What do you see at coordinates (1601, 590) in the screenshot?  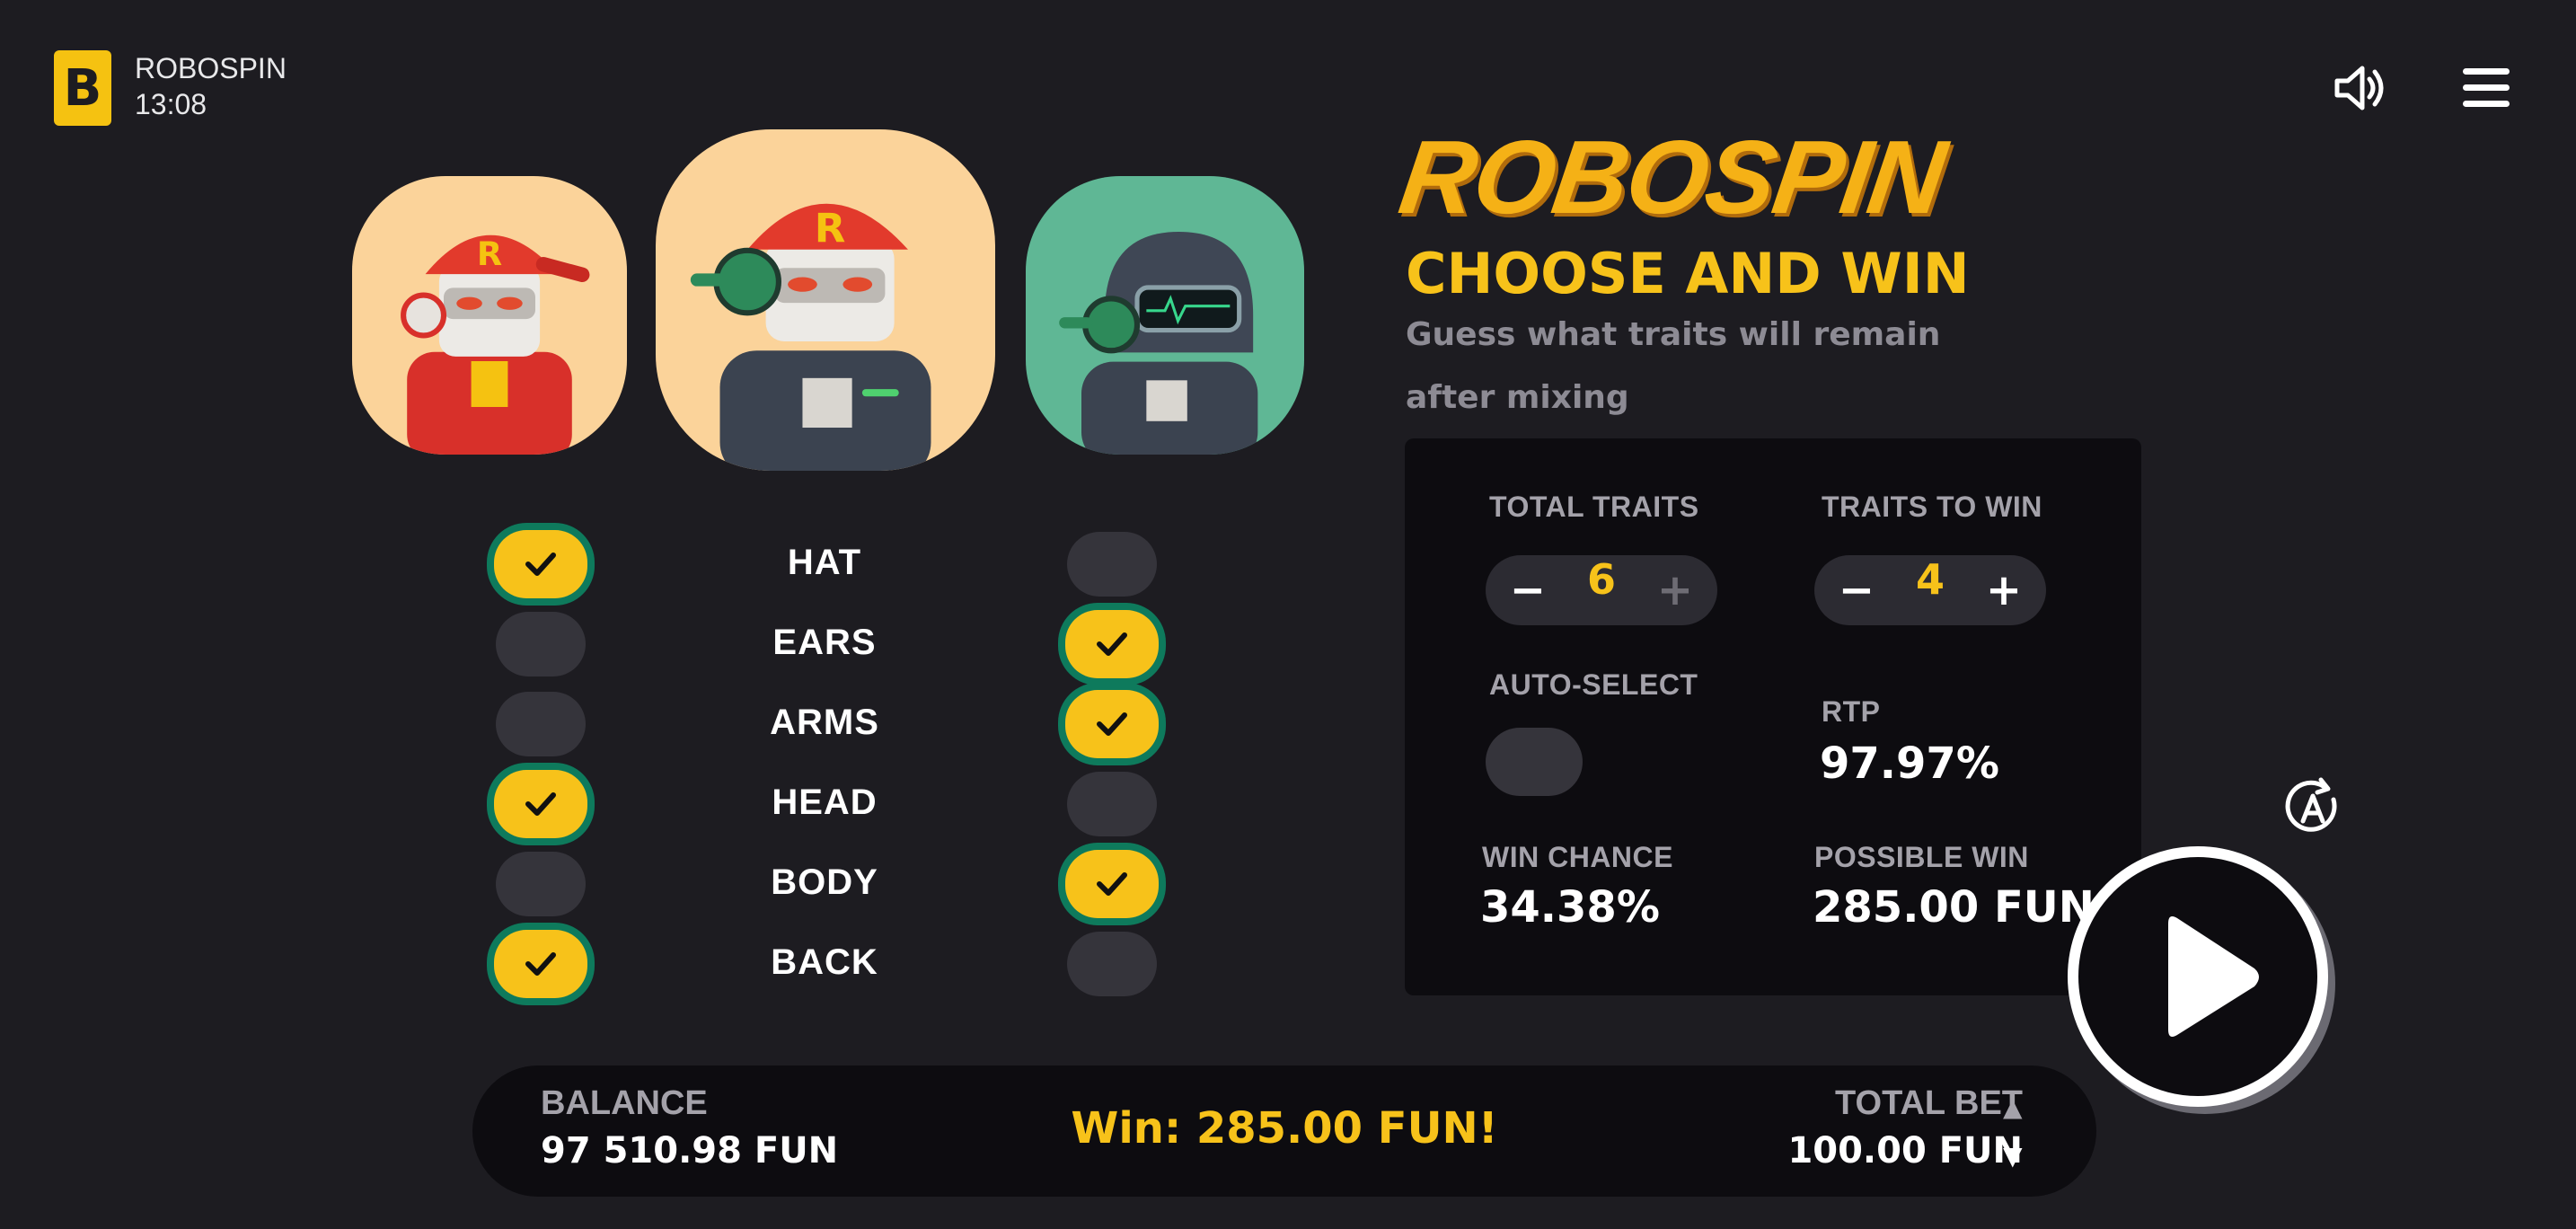 I see `total-traits-stepper: − 6 +` at bounding box center [1601, 590].